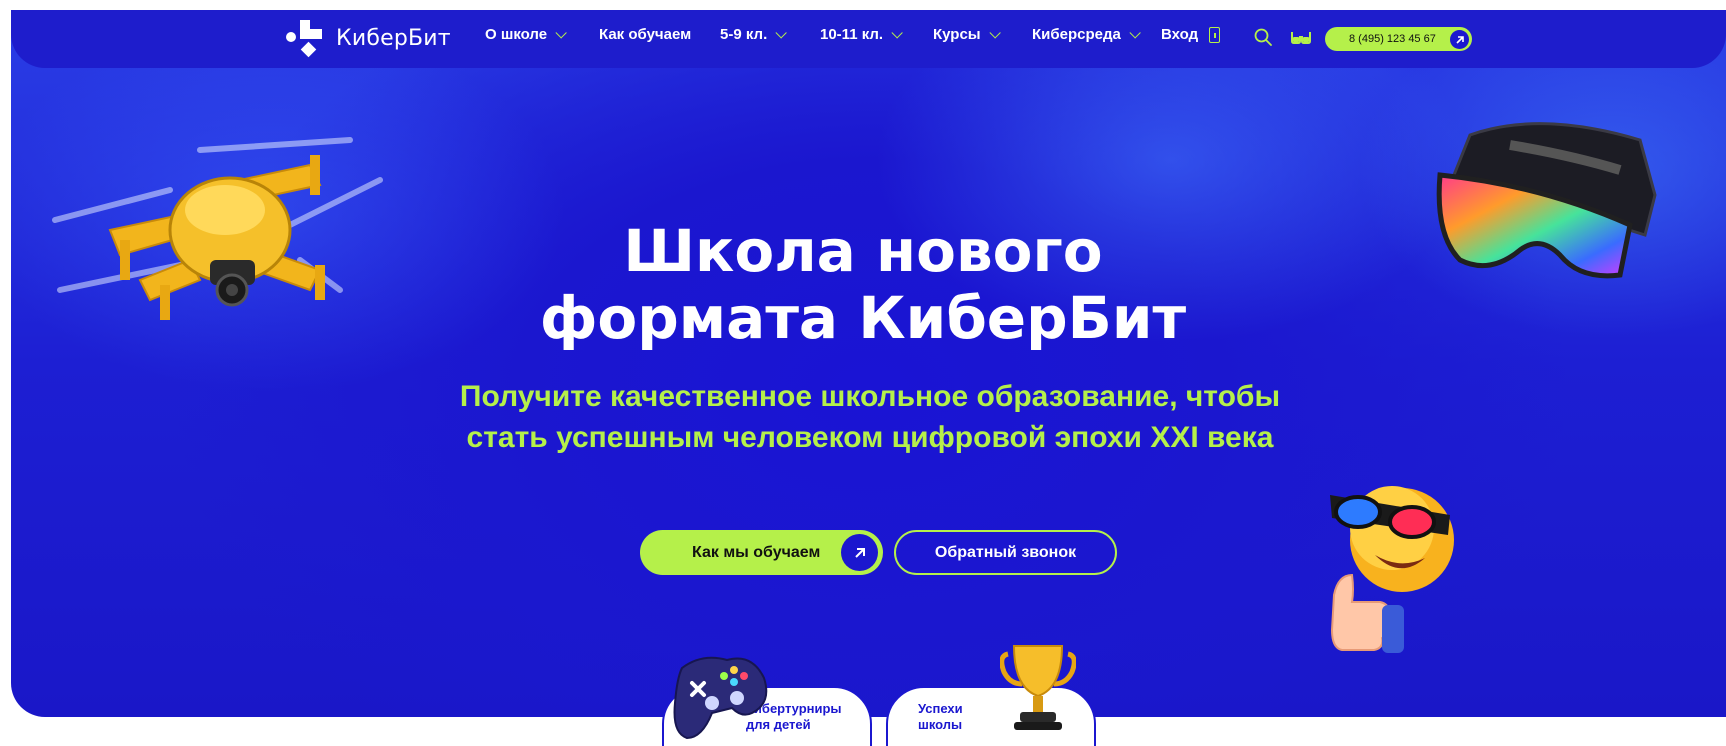 Image resolution: width=1726 pixels, height=746 pixels. I want to click on emoji-3d-glasses-image, so click(1392, 569).